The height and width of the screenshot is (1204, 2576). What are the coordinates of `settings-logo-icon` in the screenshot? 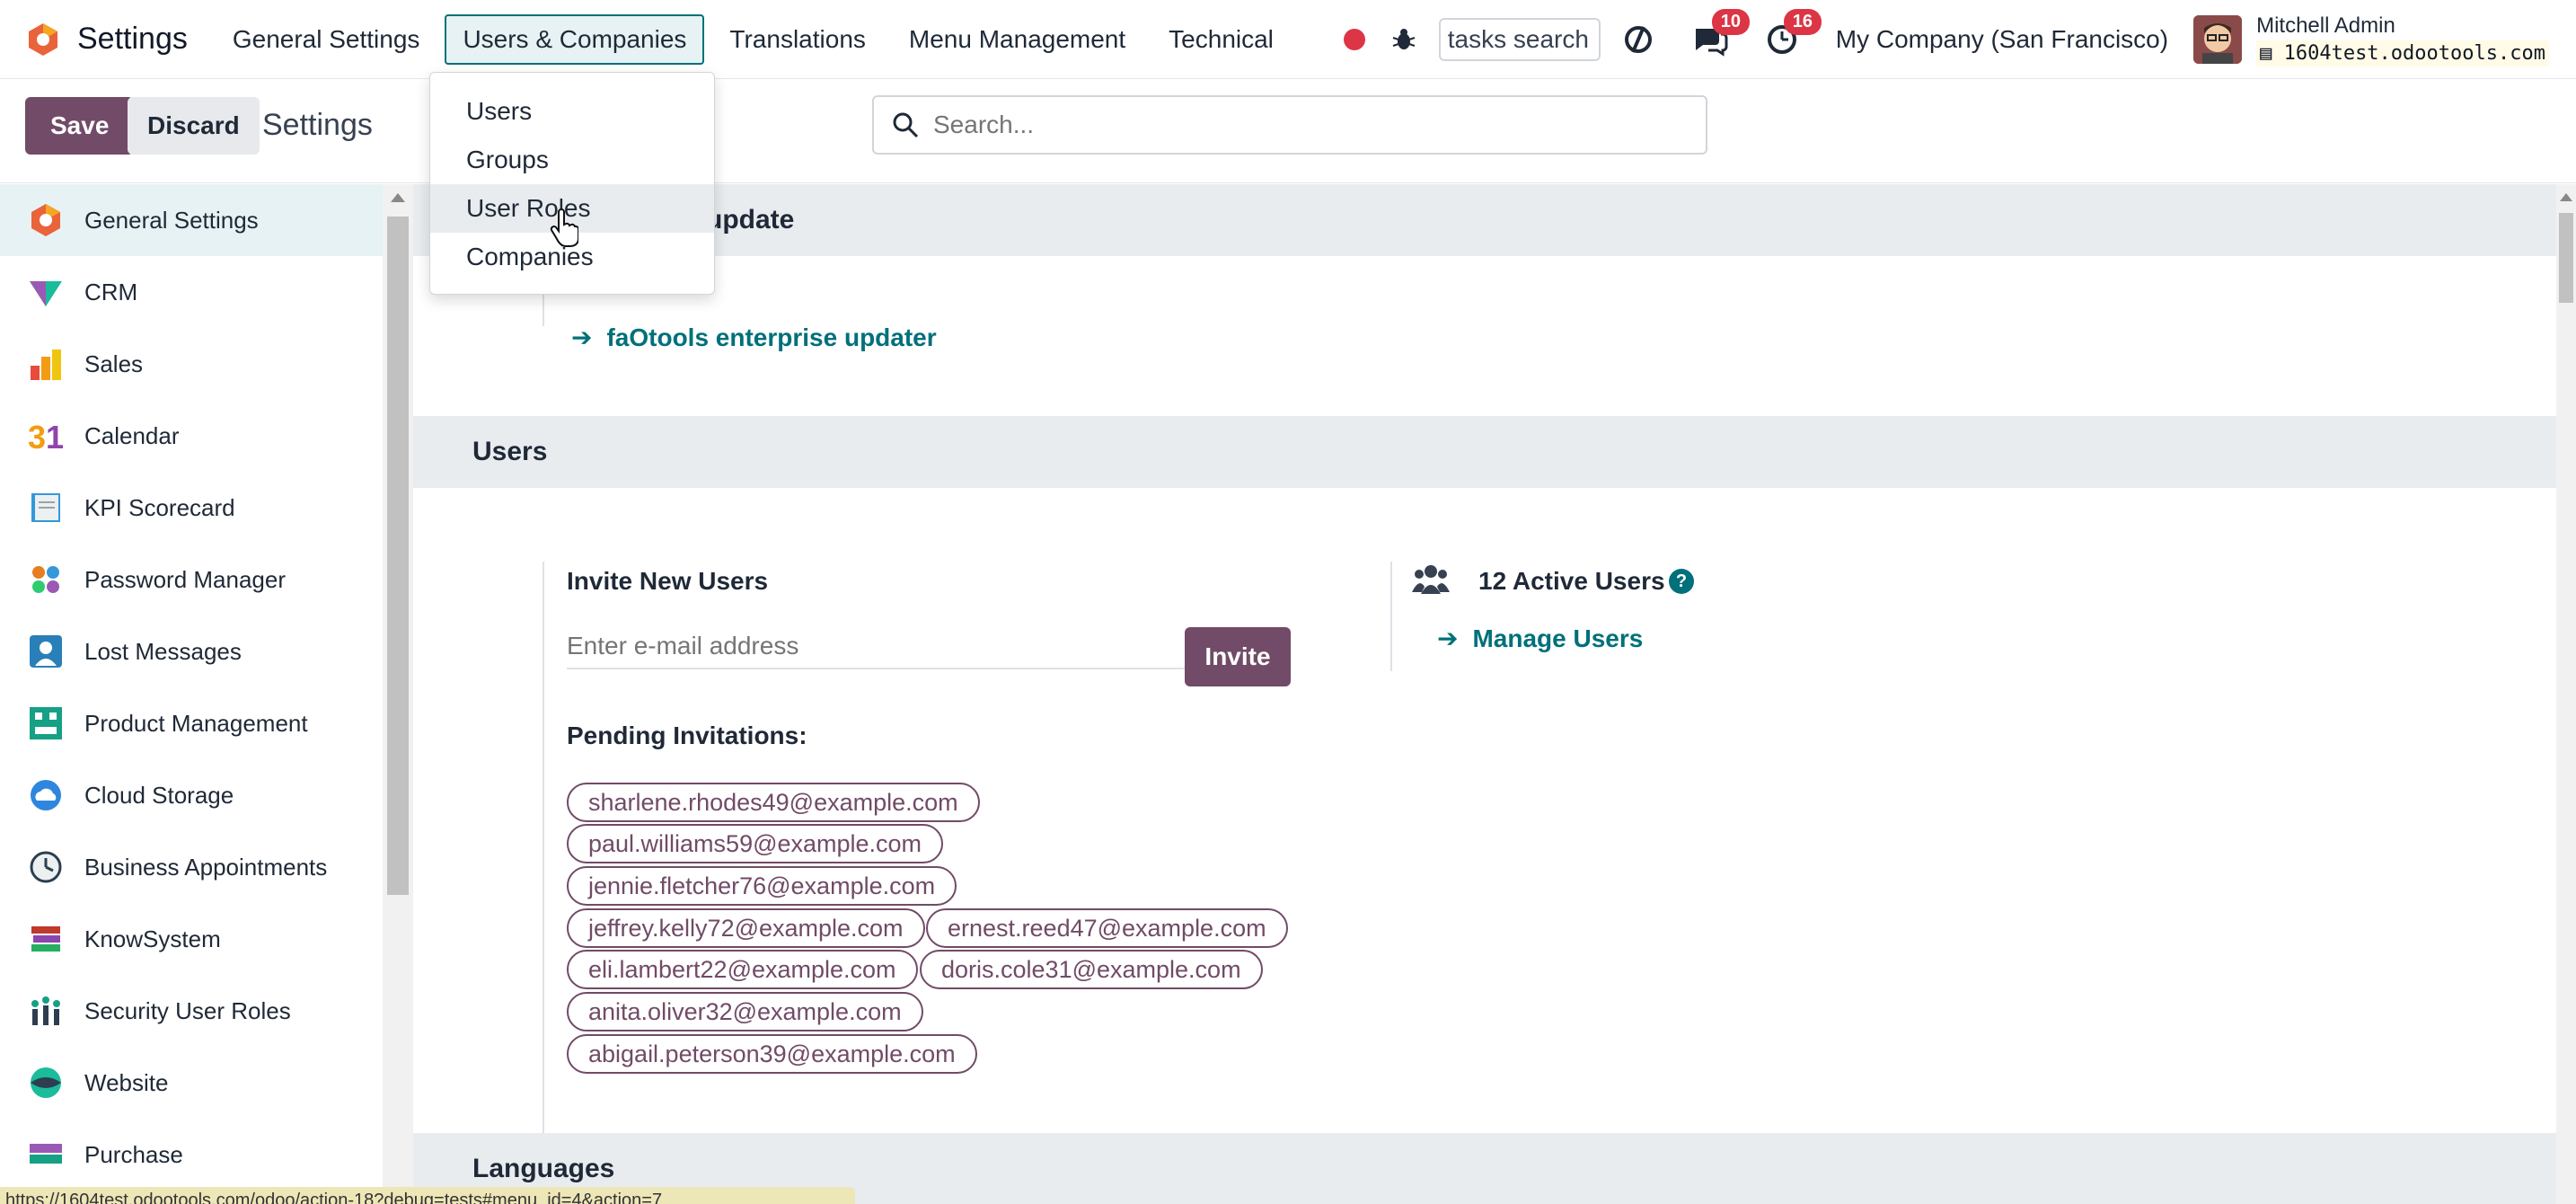 It's located at (43, 39).